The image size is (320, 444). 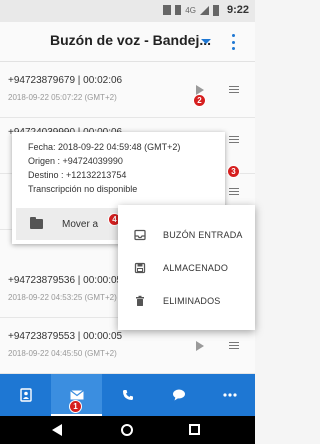 What do you see at coordinates (76, 395) in the screenshot?
I see `mail-icon` at bounding box center [76, 395].